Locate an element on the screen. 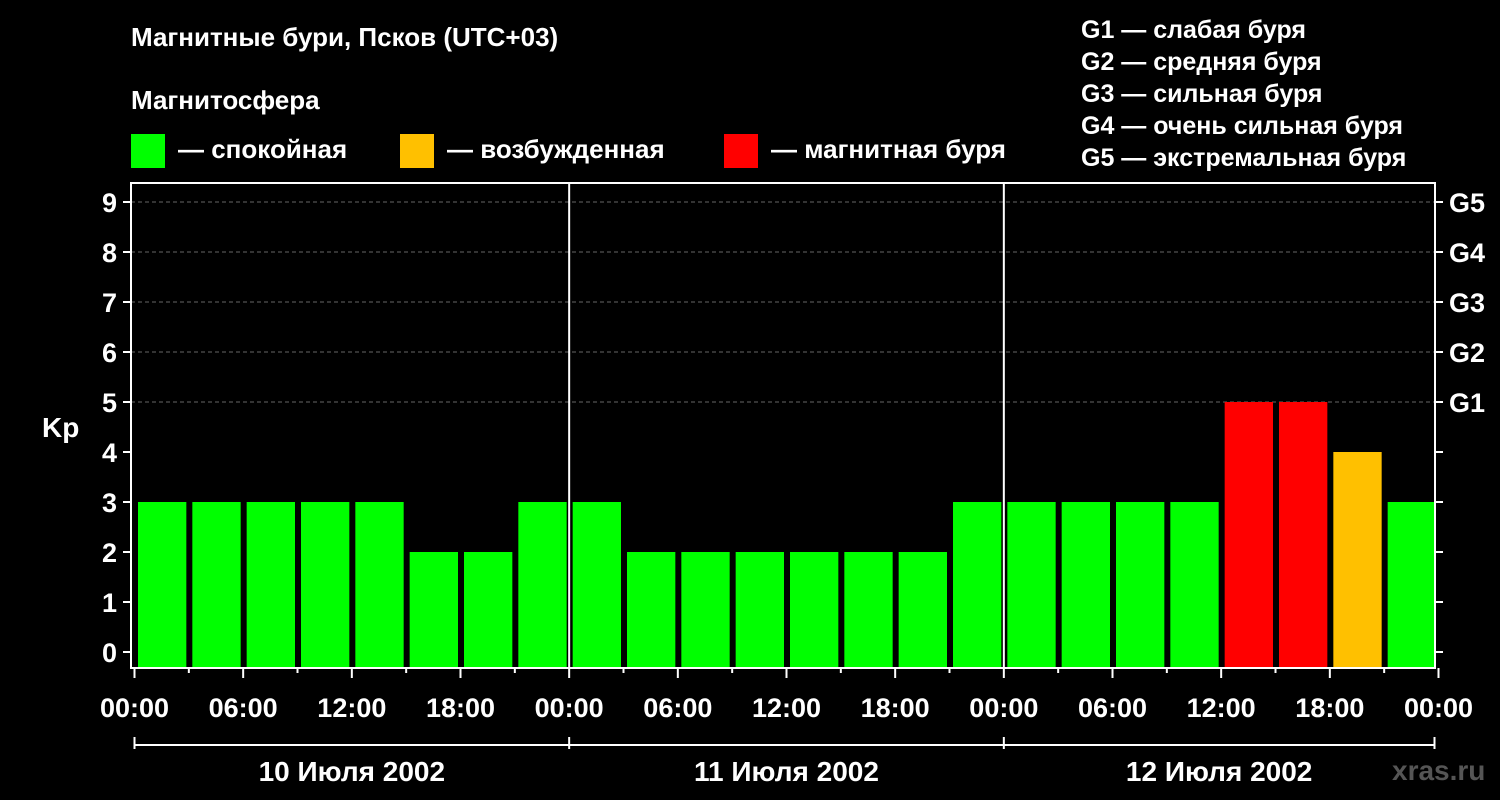  y-tick-label: 9 is located at coordinates (109, 203).